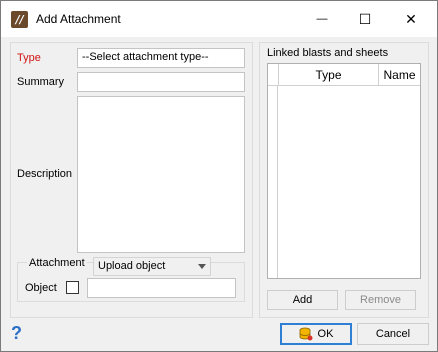  I want to click on minimize-icon: —, so click(322, 19).